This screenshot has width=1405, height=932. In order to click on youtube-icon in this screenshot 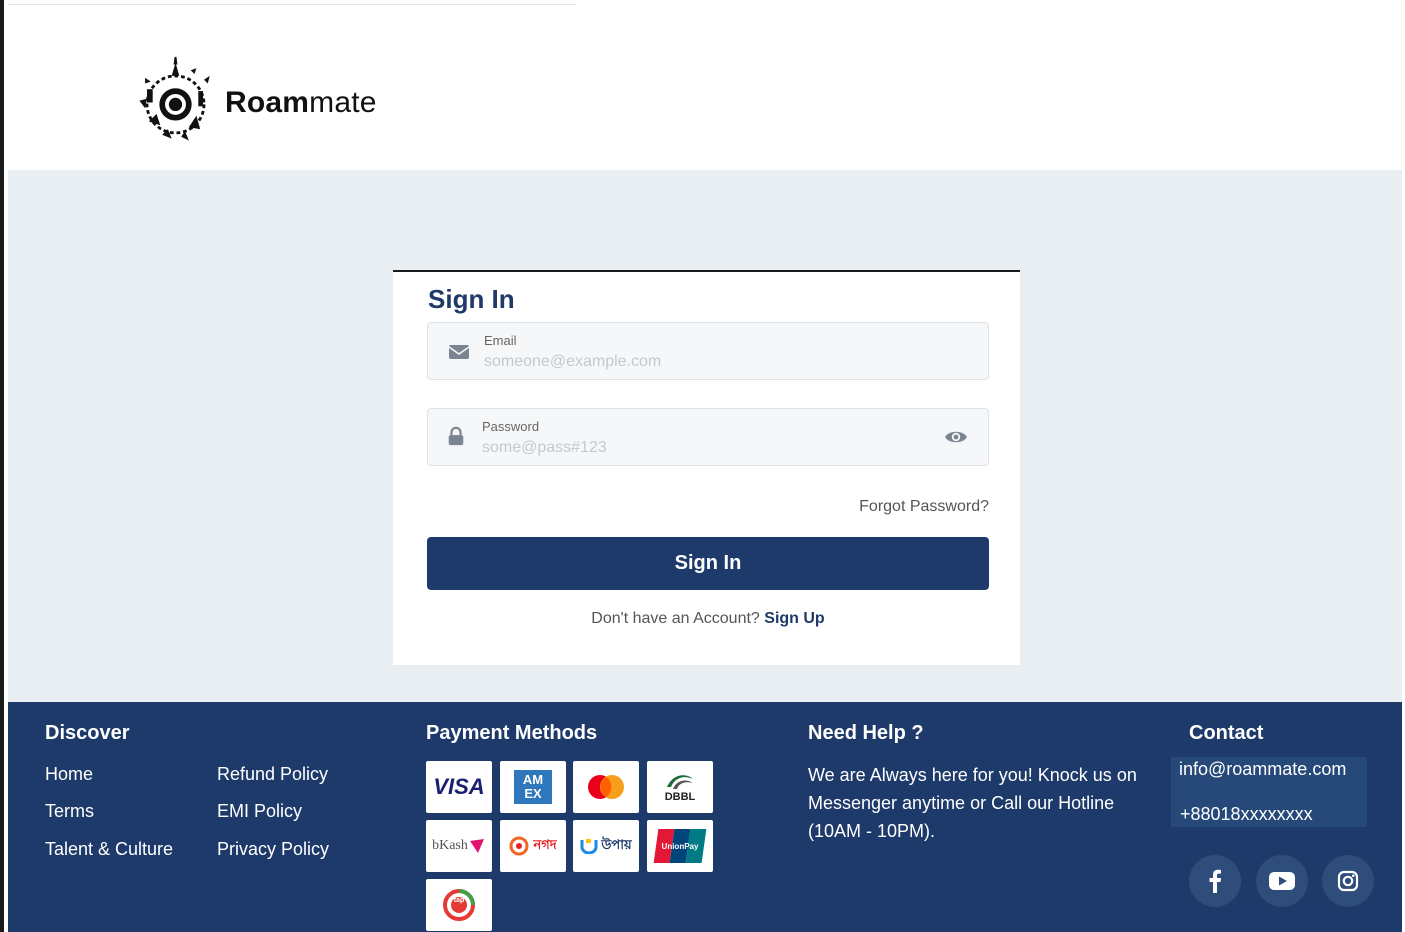, I will do `click(1282, 881)`.